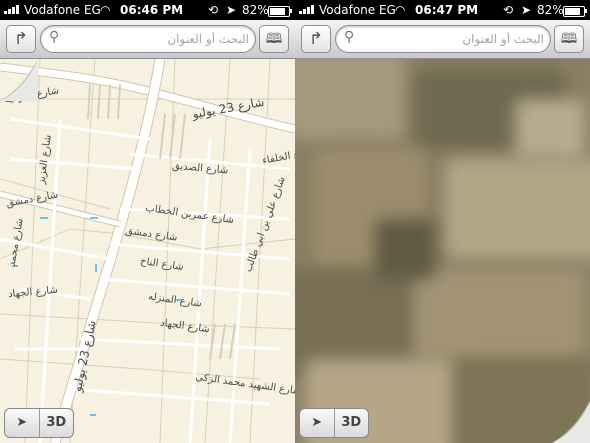 The image size is (590, 443). I want to click on status-bar: Vodafone EG ◠ 06:46 PM ⟲ ➤ 82%, so click(147, 10).